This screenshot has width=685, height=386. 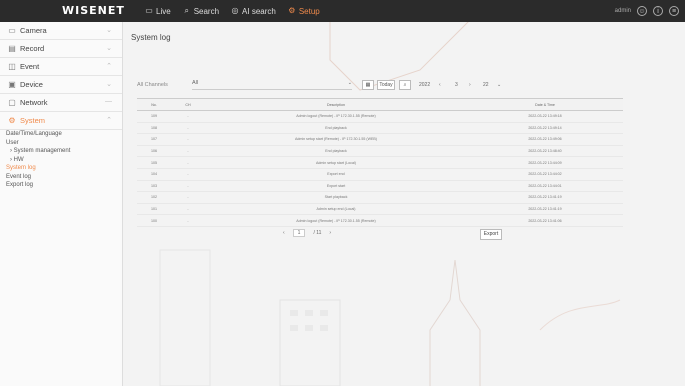 I want to click on cell-no: 108, so click(x=154, y=128).